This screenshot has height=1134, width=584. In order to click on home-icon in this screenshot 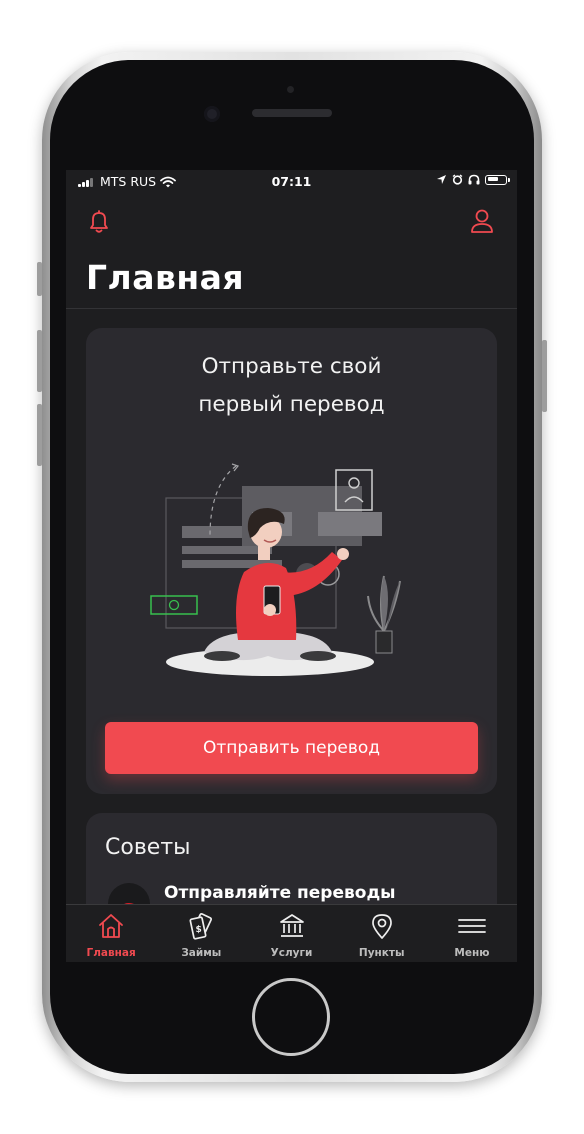, I will do `click(111, 926)`.